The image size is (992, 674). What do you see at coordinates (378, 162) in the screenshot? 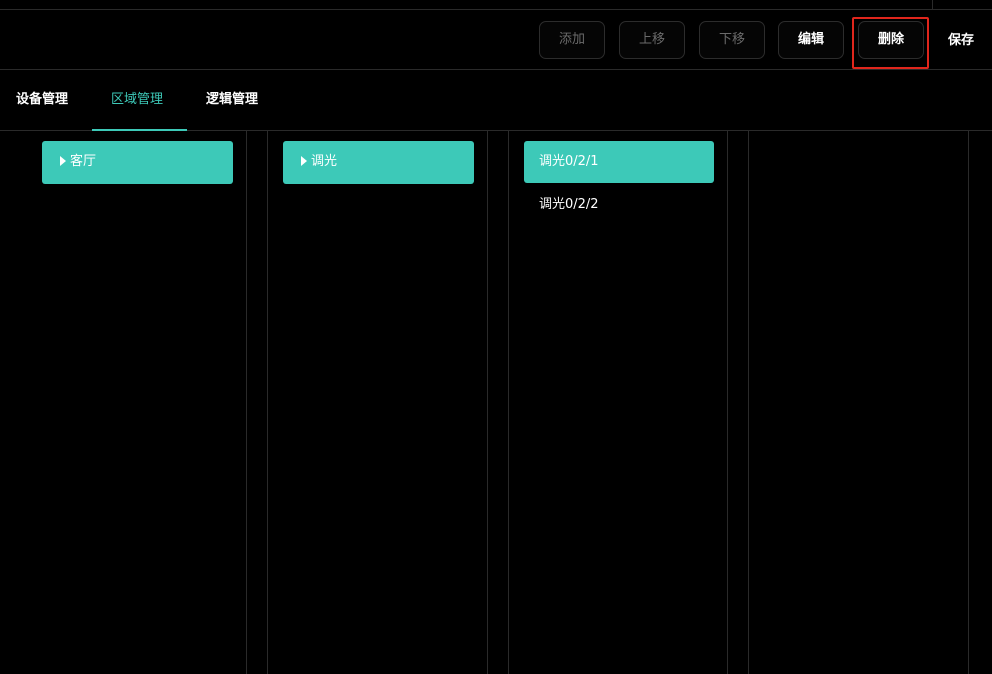
I see `group-node-dimming: 调光` at bounding box center [378, 162].